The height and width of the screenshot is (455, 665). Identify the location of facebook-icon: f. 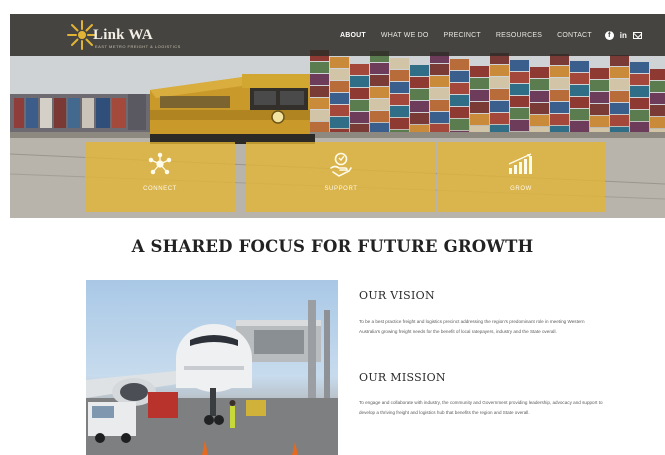
(609, 35).